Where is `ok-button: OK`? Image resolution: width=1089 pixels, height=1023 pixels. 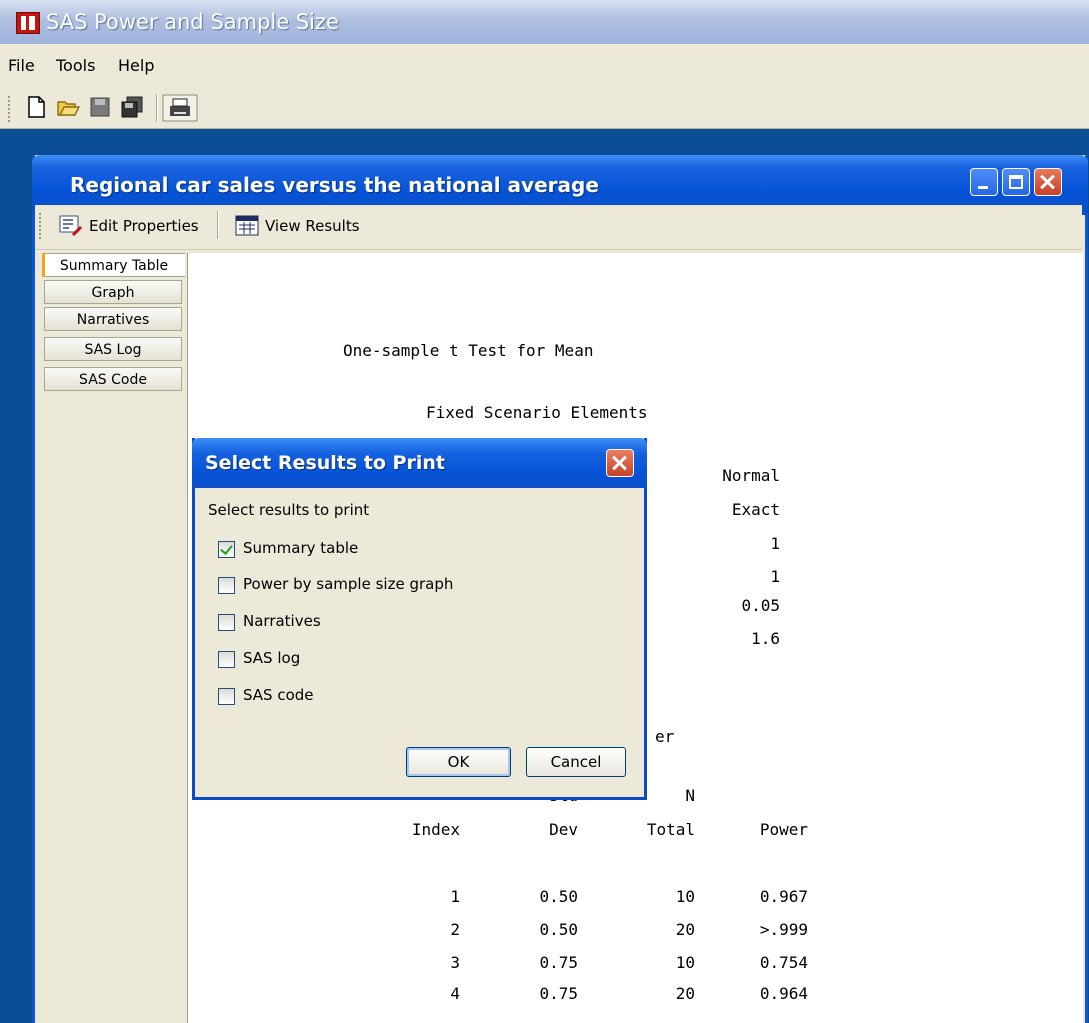
ok-button: OK is located at coordinates (458, 762).